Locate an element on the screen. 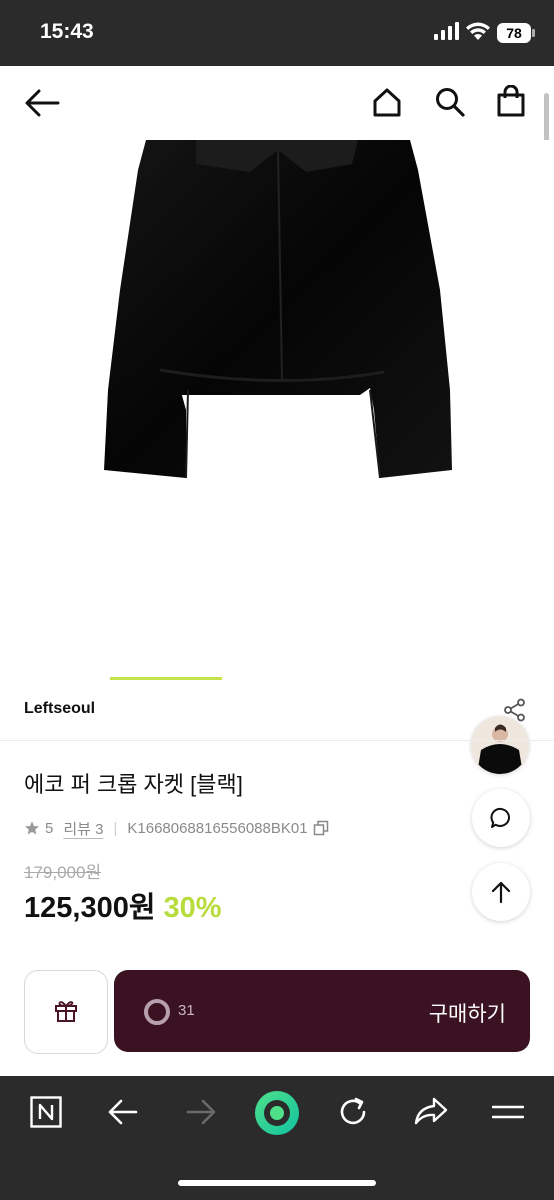 This screenshot has width=554, height=1200. wifi-icon is located at coordinates (478, 31).